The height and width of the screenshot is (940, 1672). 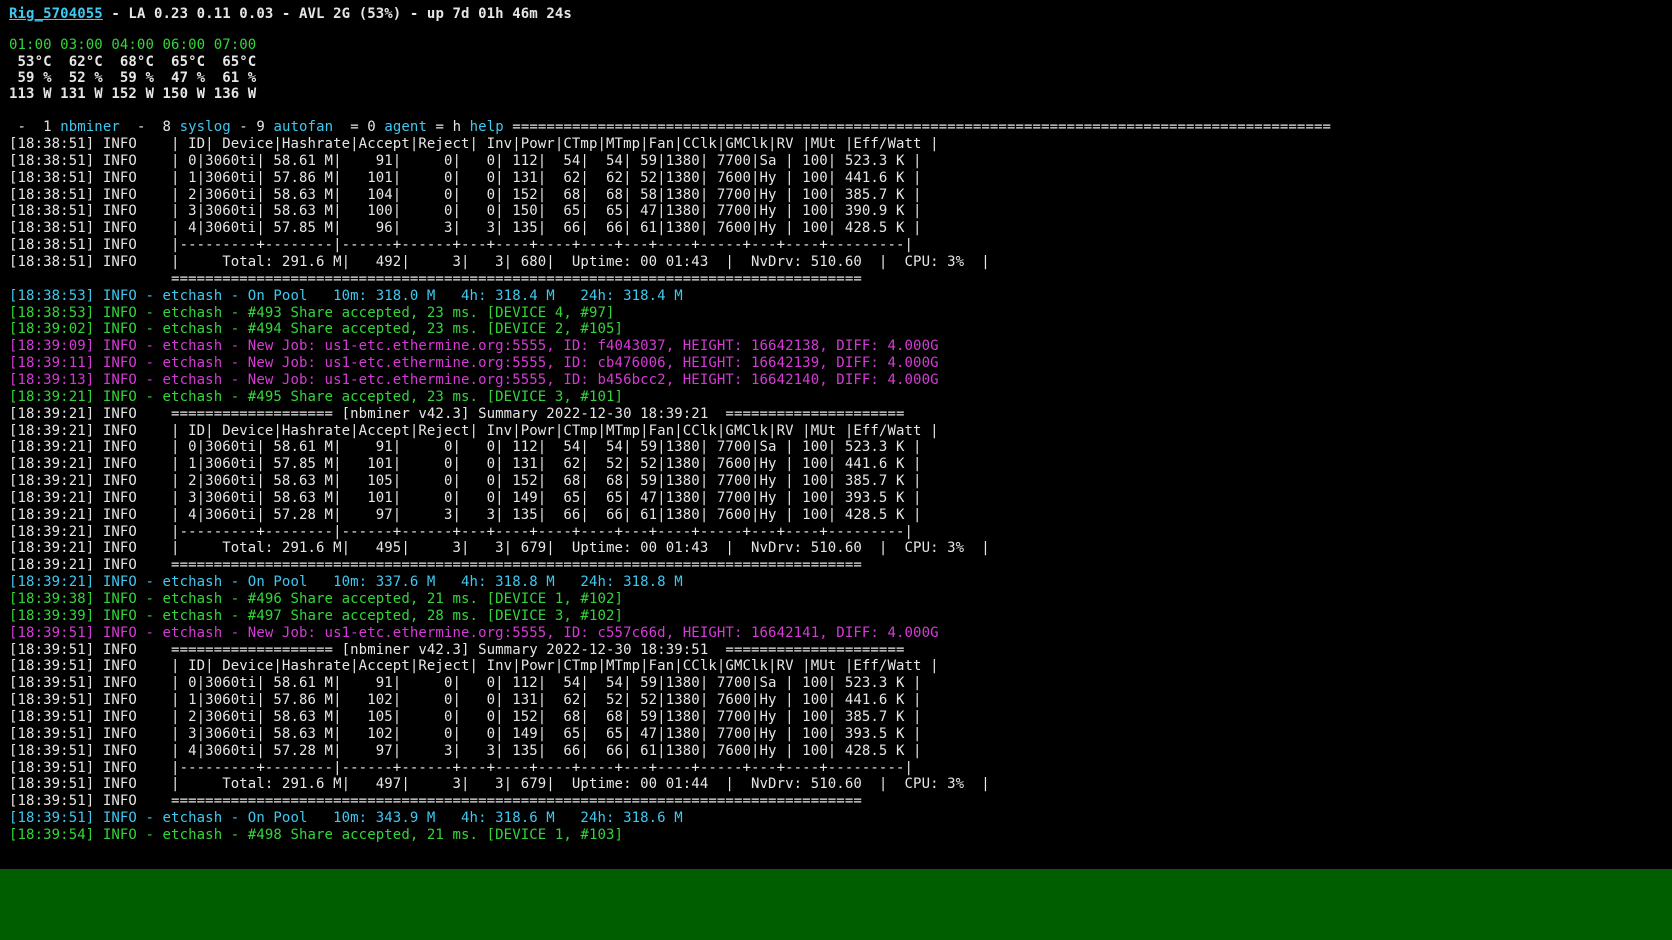 What do you see at coordinates (487, 127) in the screenshot?
I see `menu-help: help` at bounding box center [487, 127].